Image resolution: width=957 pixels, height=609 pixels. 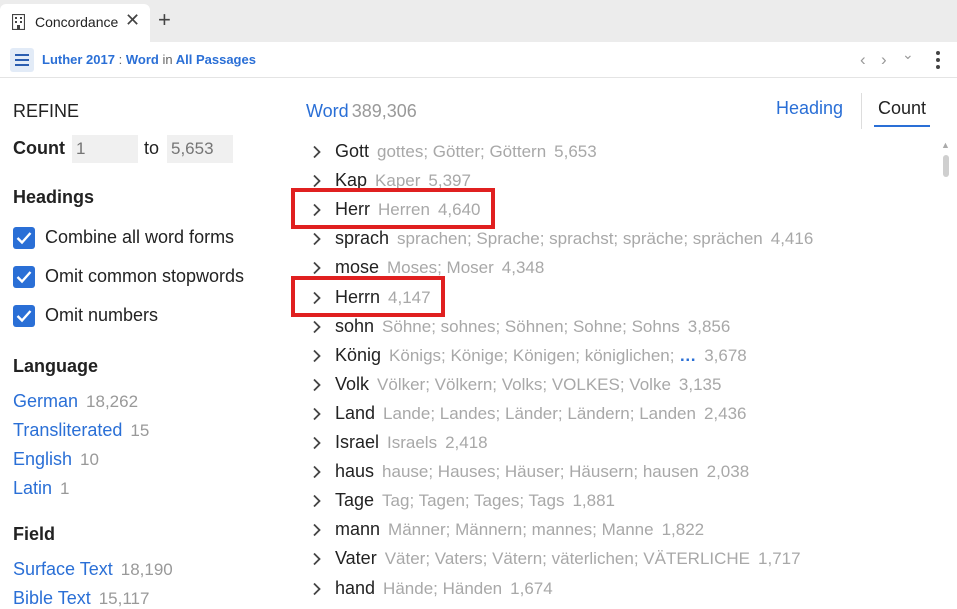 I want to click on count-min-input, so click(x=105, y=149).